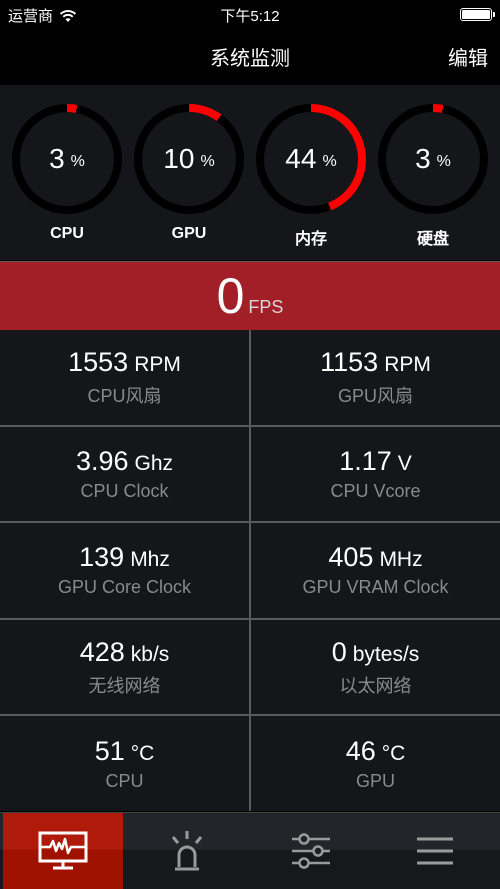 The image size is (500, 889). What do you see at coordinates (124, 587) in the screenshot?
I see `metric-label: GPU Core Clock` at bounding box center [124, 587].